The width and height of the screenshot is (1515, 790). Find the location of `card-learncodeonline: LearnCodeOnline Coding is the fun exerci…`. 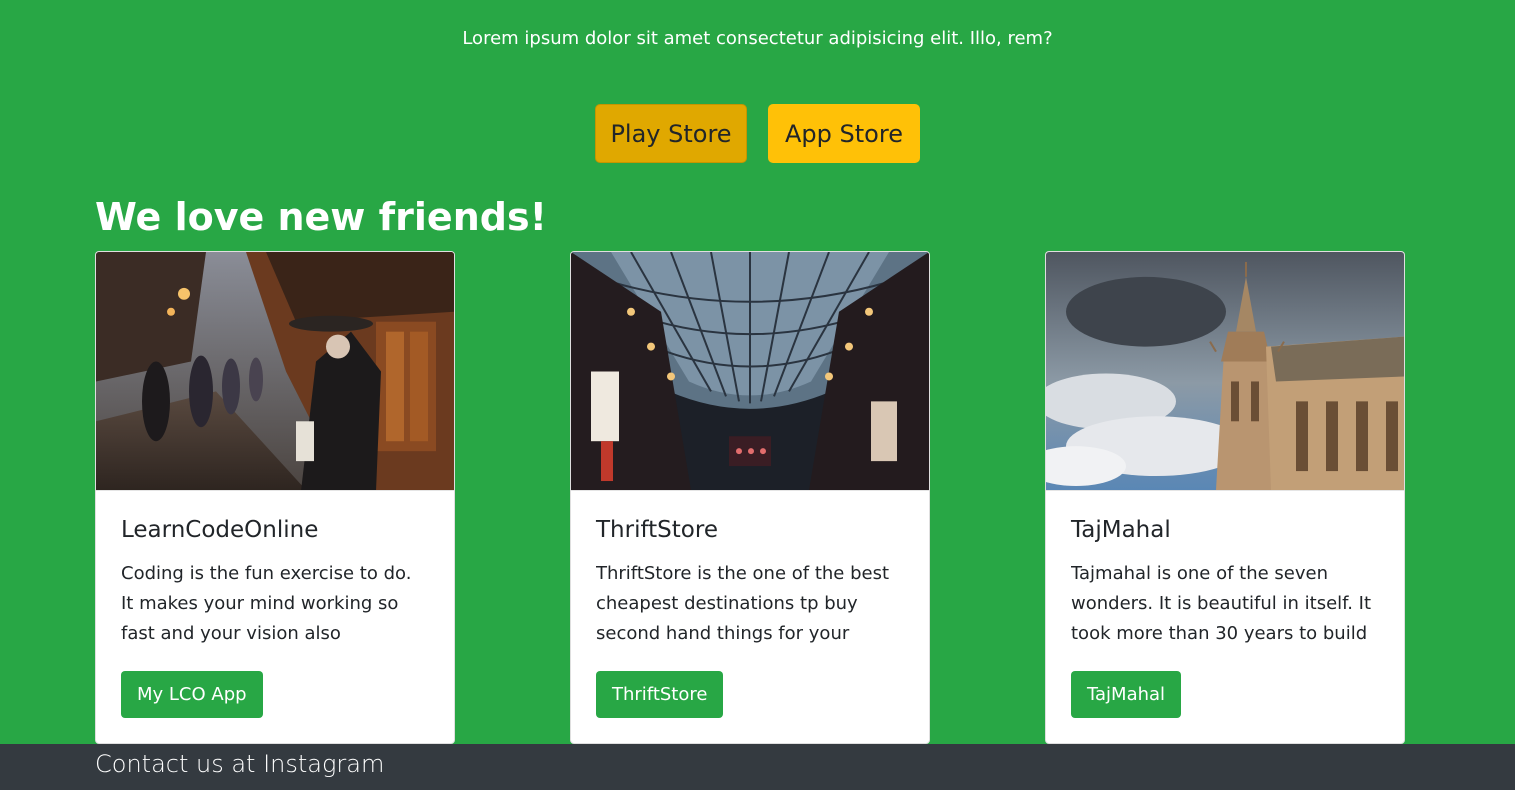

card-learncodeonline: LearnCodeOnline Coding is the fun exerci… is located at coordinates (275, 497).